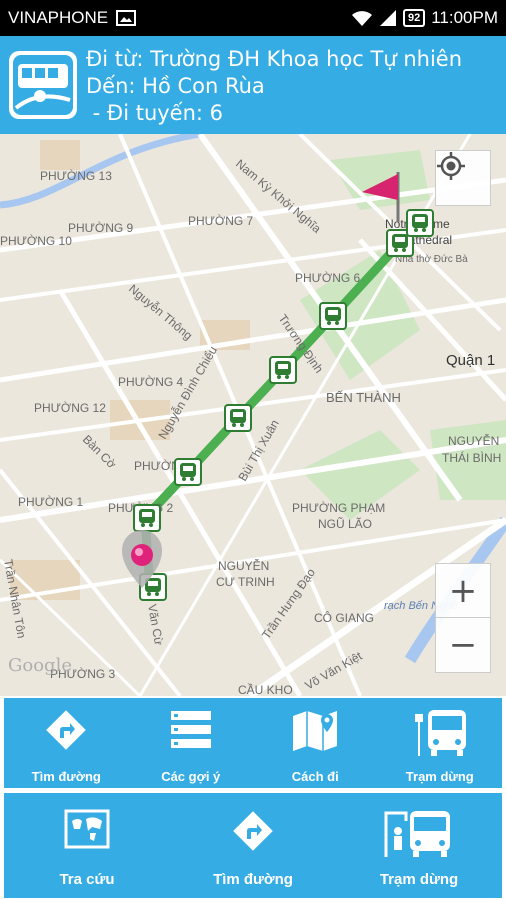 Image resolution: width=506 pixels, height=900 pixels. I want to click on svg-text: CÔ GIANG, so click(344, 617).